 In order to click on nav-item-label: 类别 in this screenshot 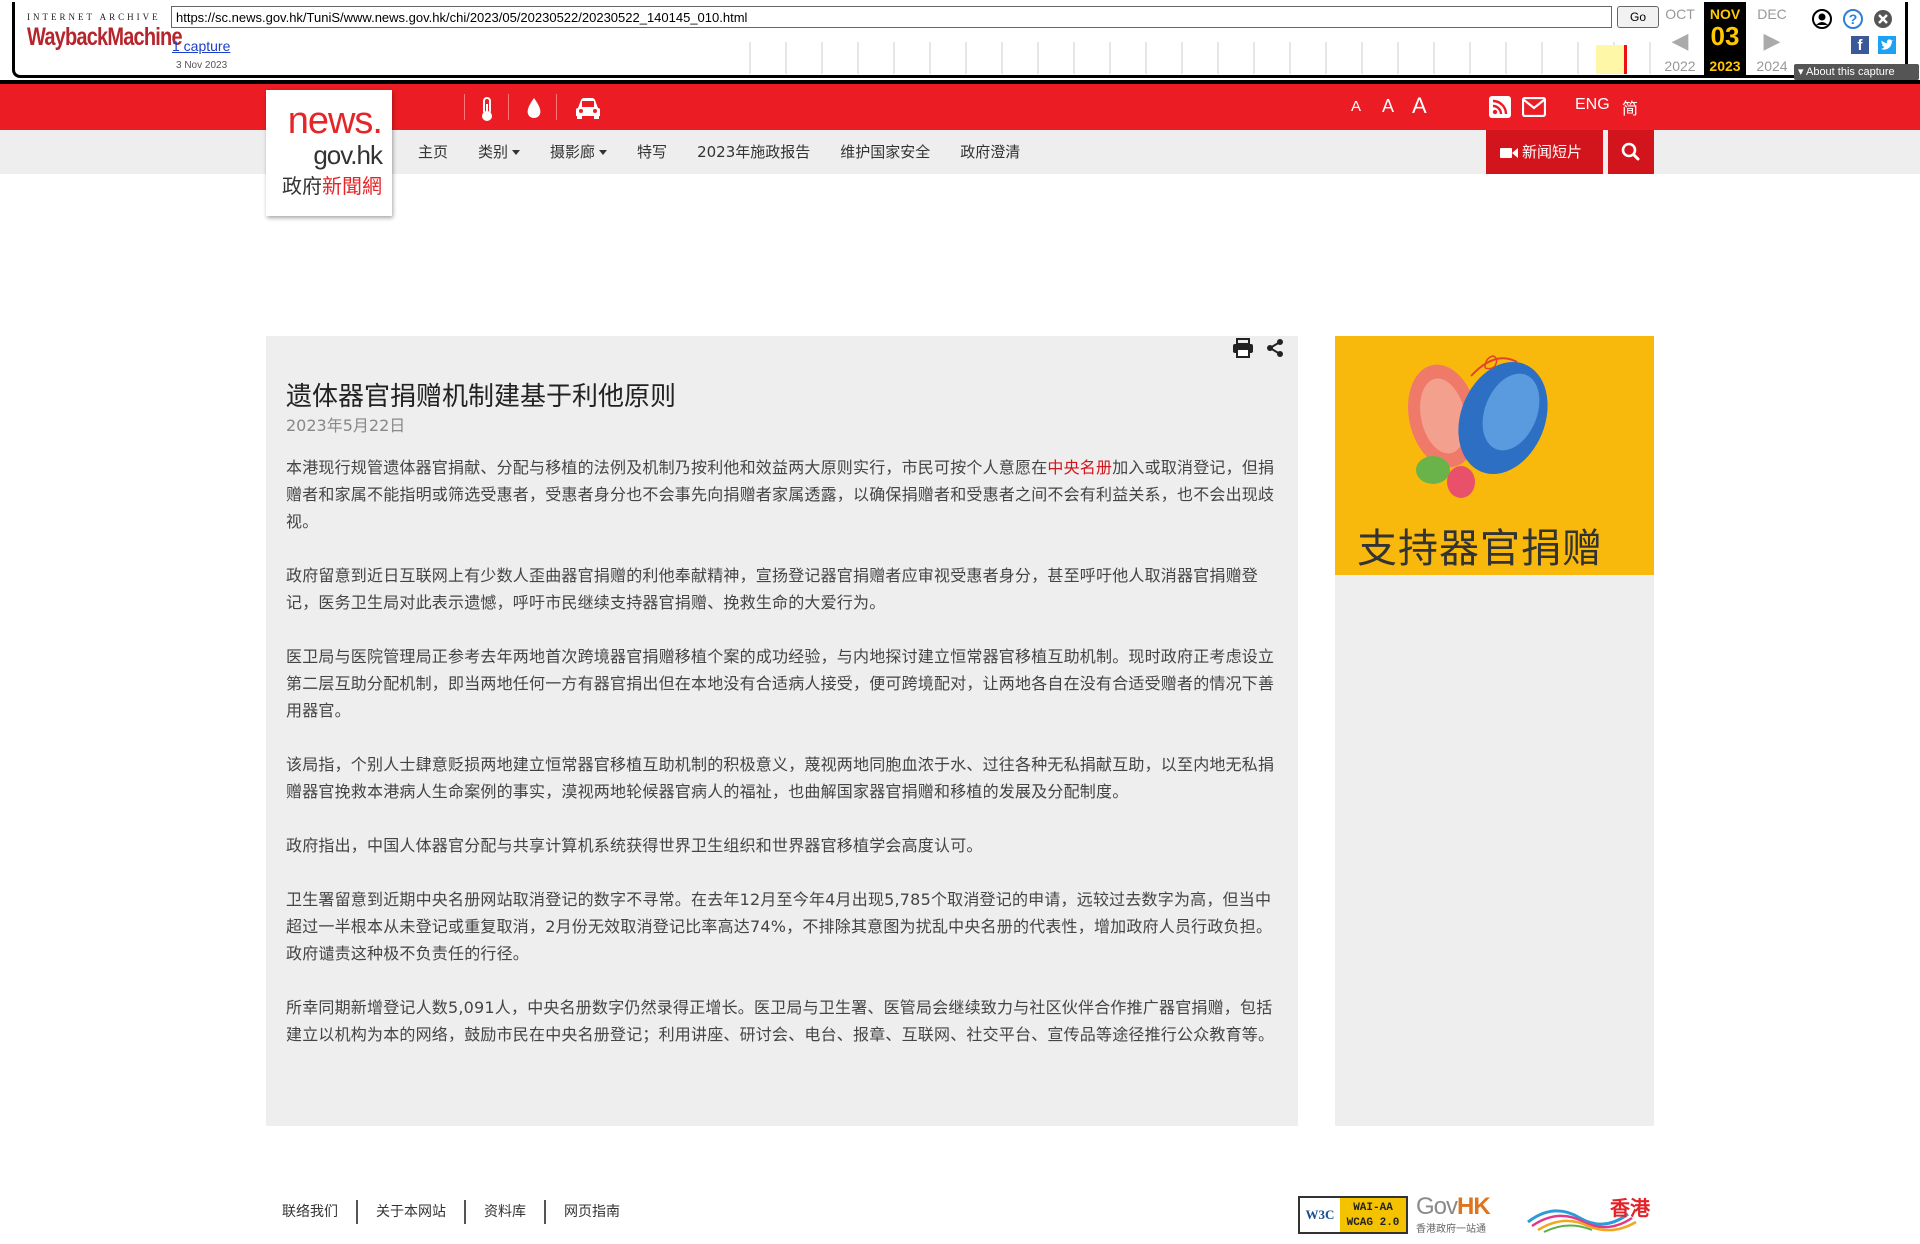, I will do `click(493, 152)`.